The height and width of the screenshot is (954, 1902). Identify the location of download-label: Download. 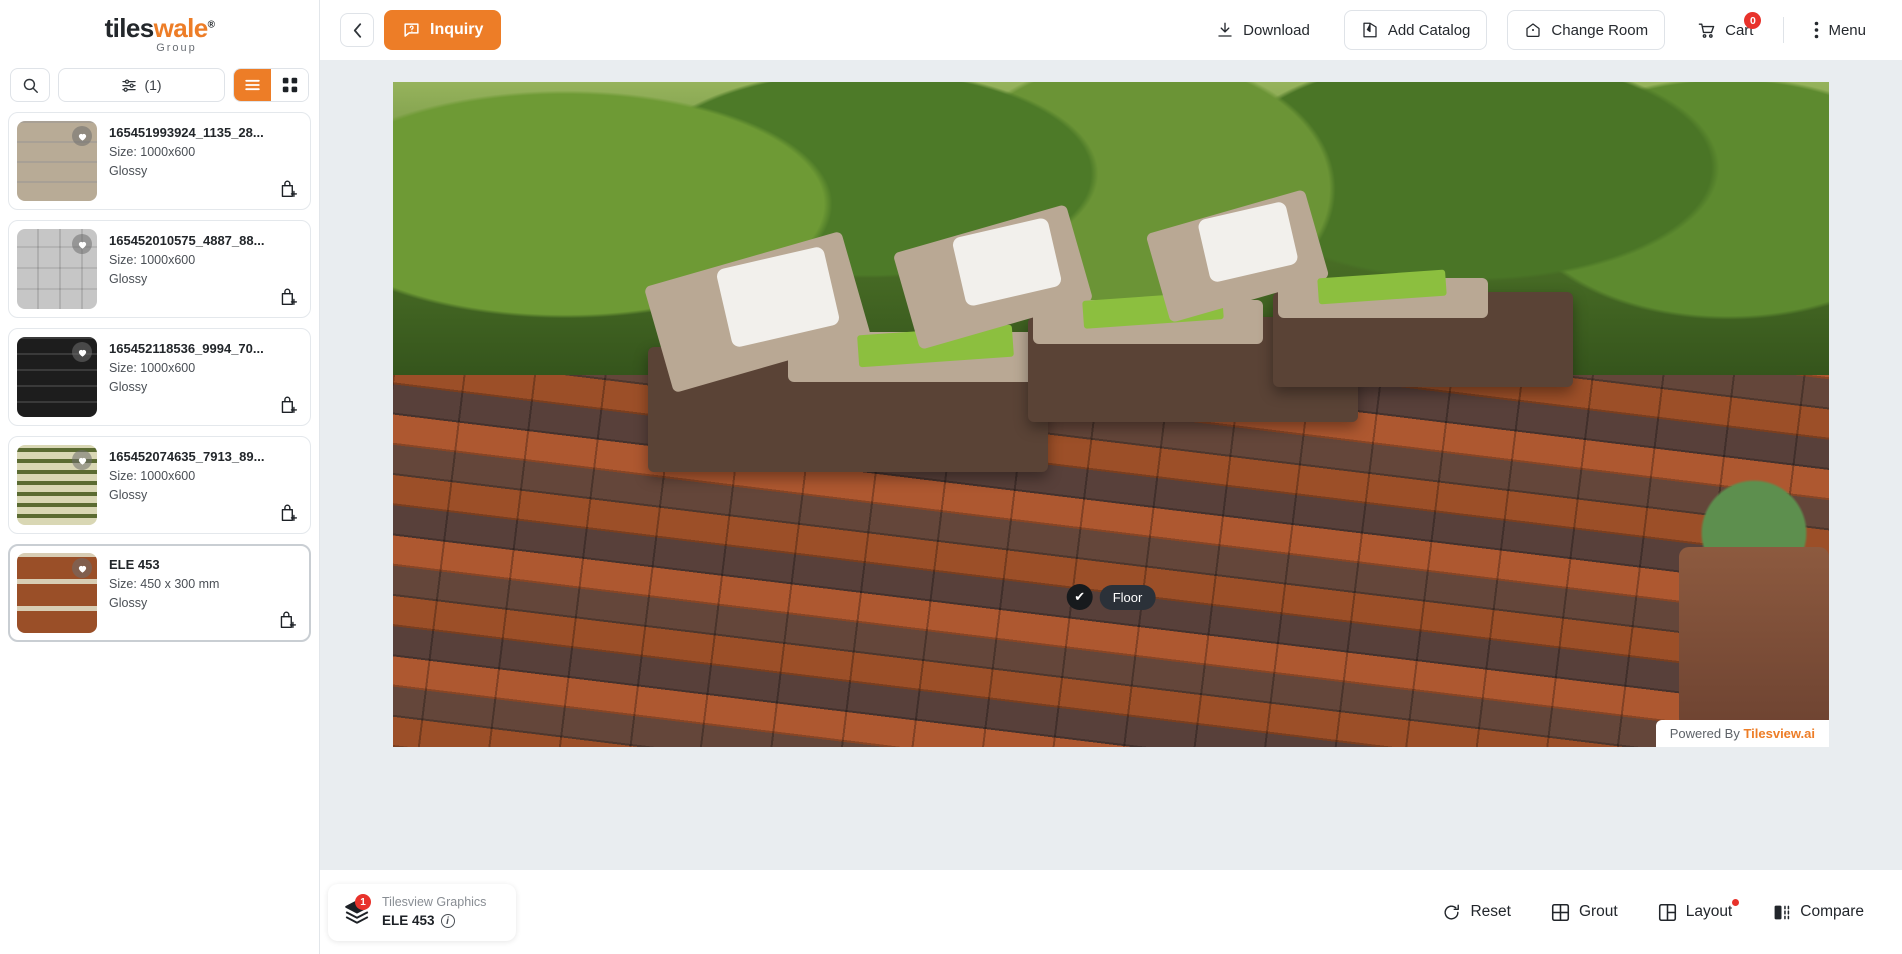
(1276, 30).